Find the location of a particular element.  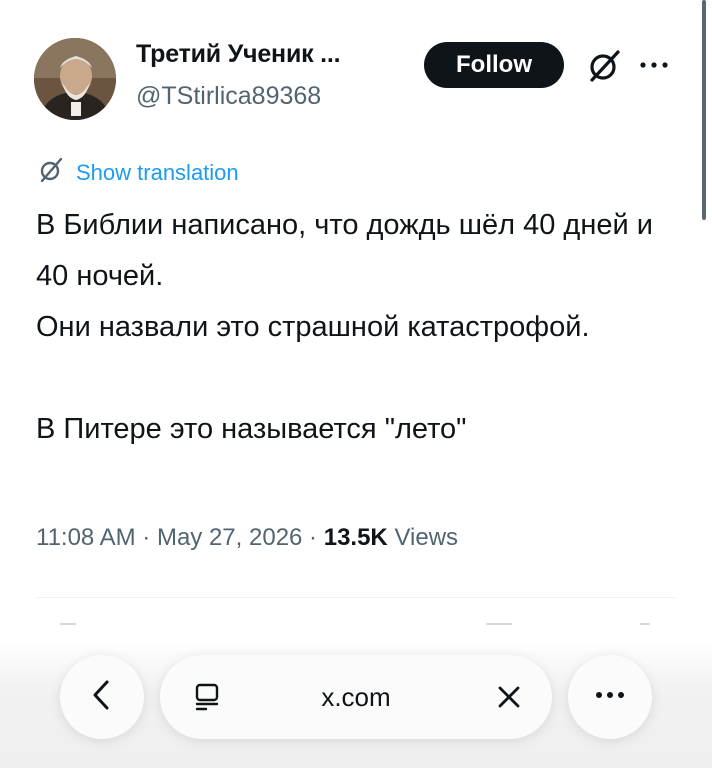

address-bar: x.com is located at coordinates (356, 697).